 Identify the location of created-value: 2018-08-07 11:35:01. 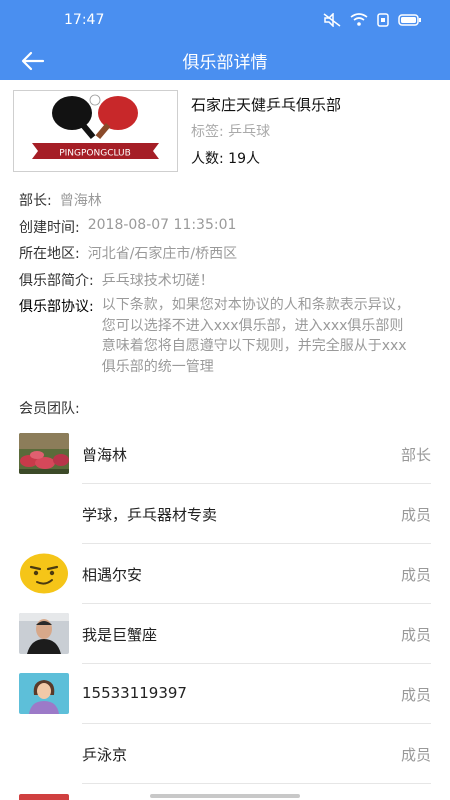
(162, 225).